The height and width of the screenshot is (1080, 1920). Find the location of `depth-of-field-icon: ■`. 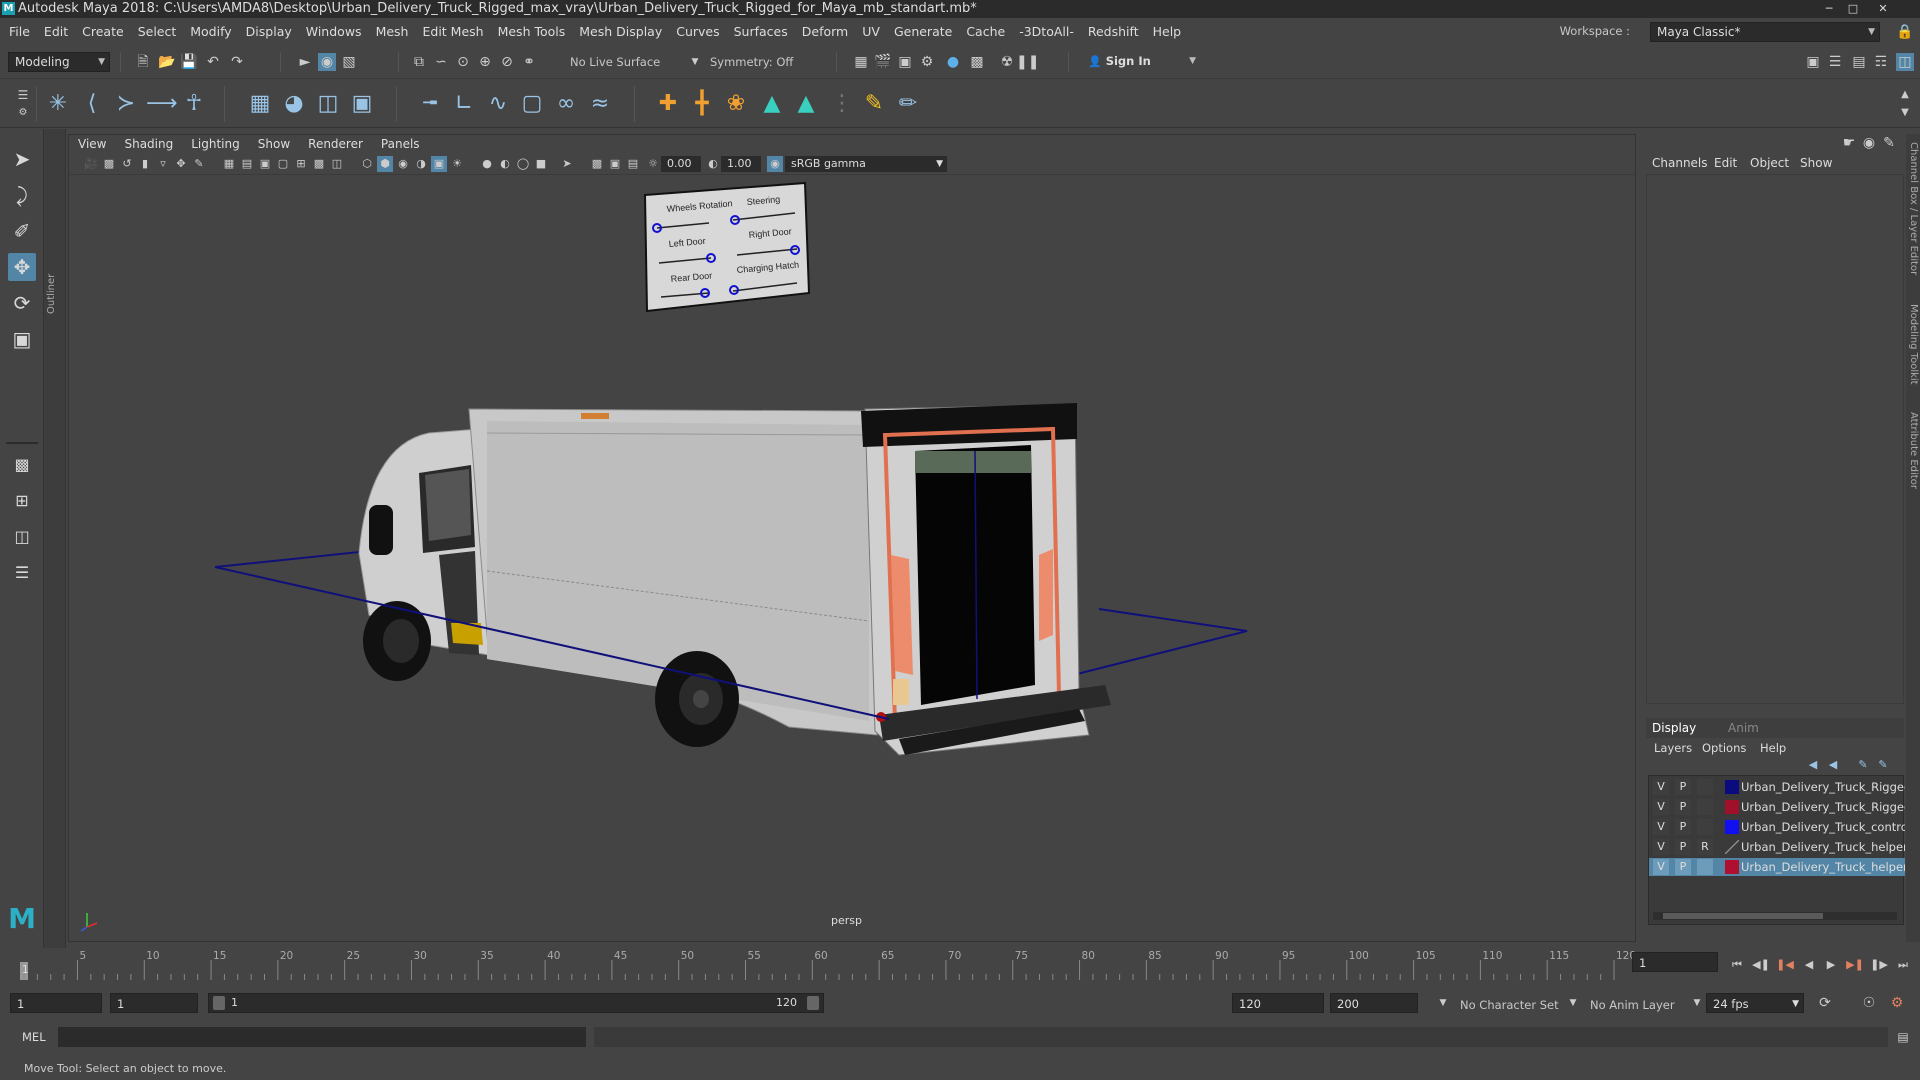

depth-of-field-icon: ■ is located at coordinates (541, 164).